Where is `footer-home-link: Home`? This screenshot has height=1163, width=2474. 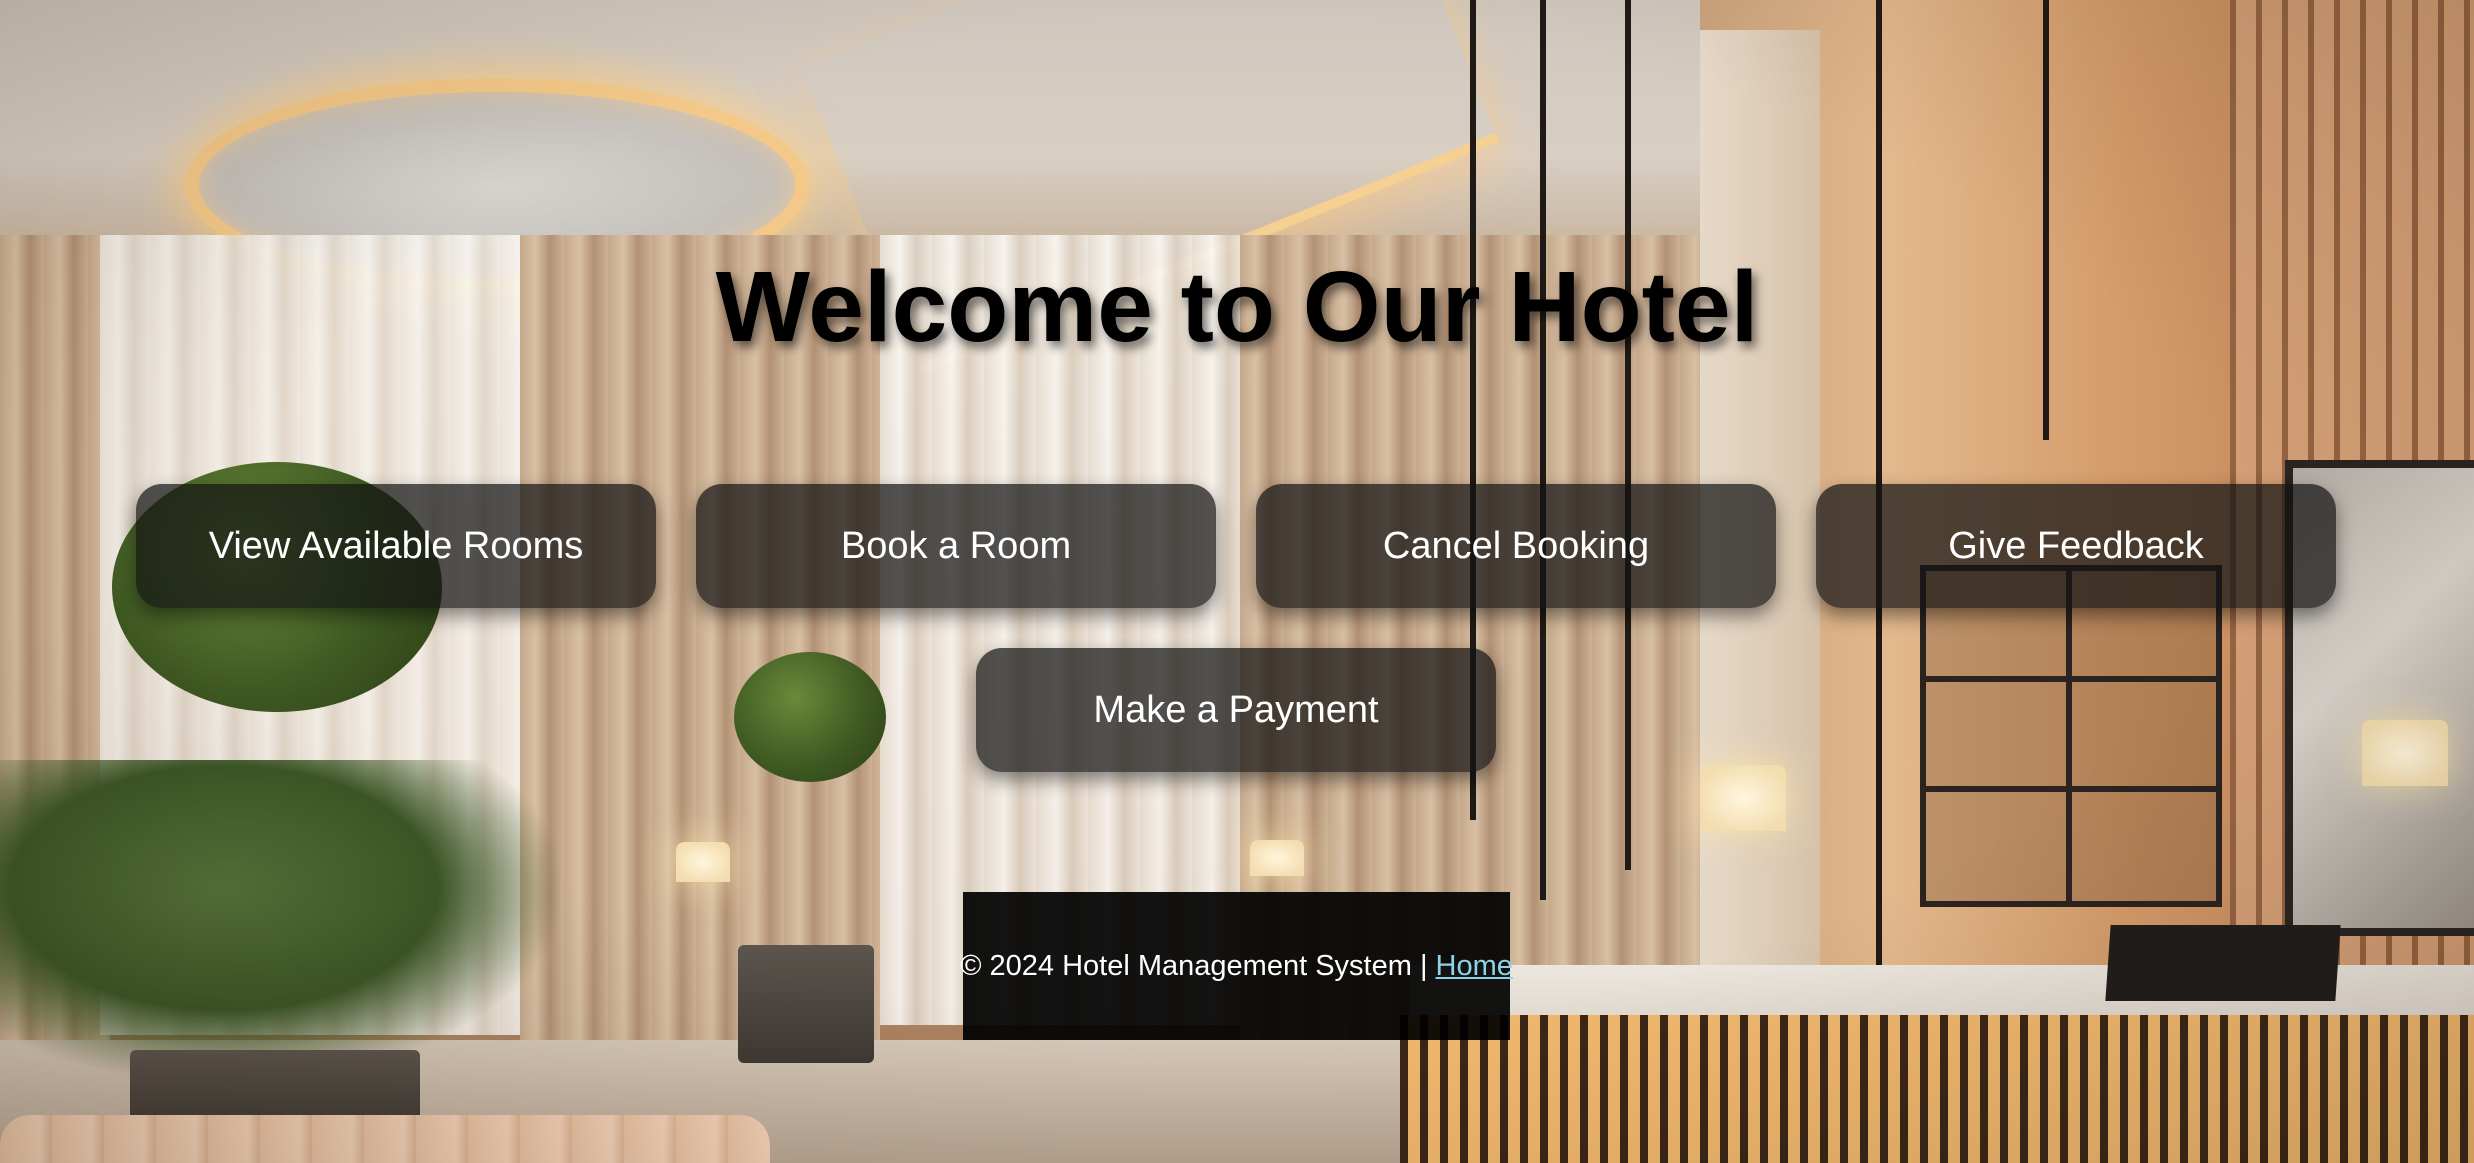 footer-home-link: Home is located at coordinates (1474, 966).